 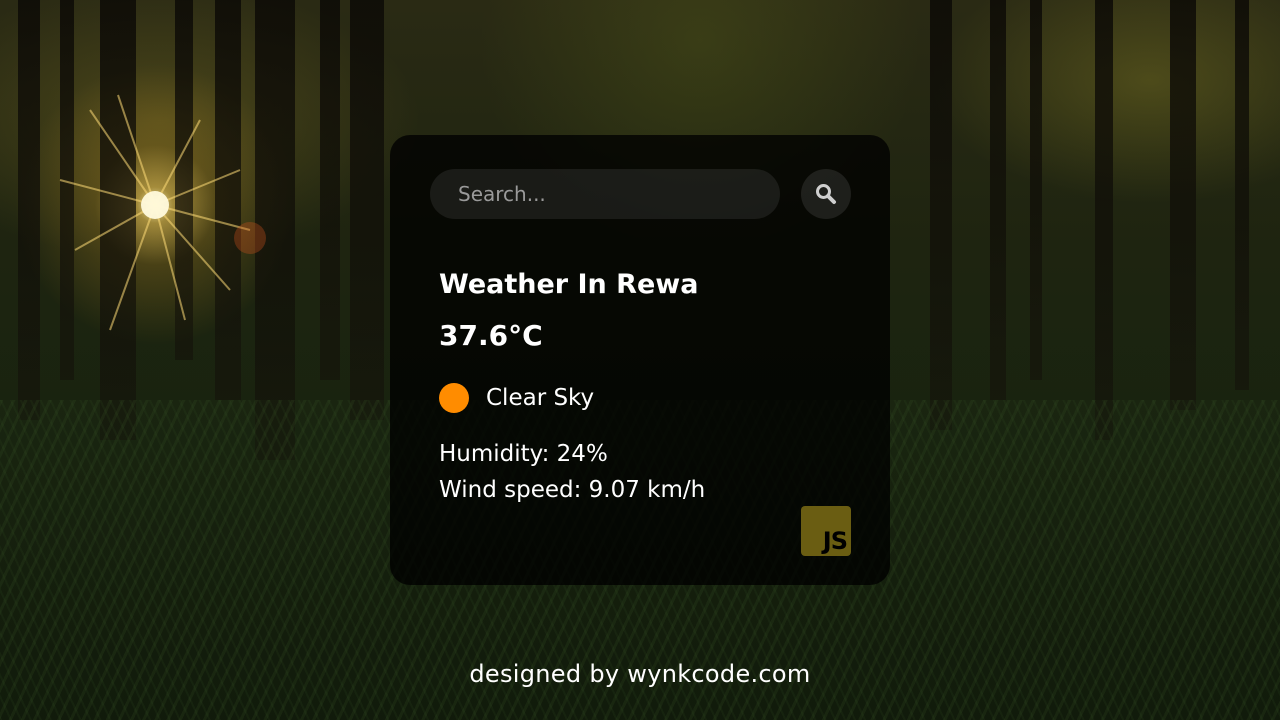 I want to click on search-input, so click(x=605, y=194).